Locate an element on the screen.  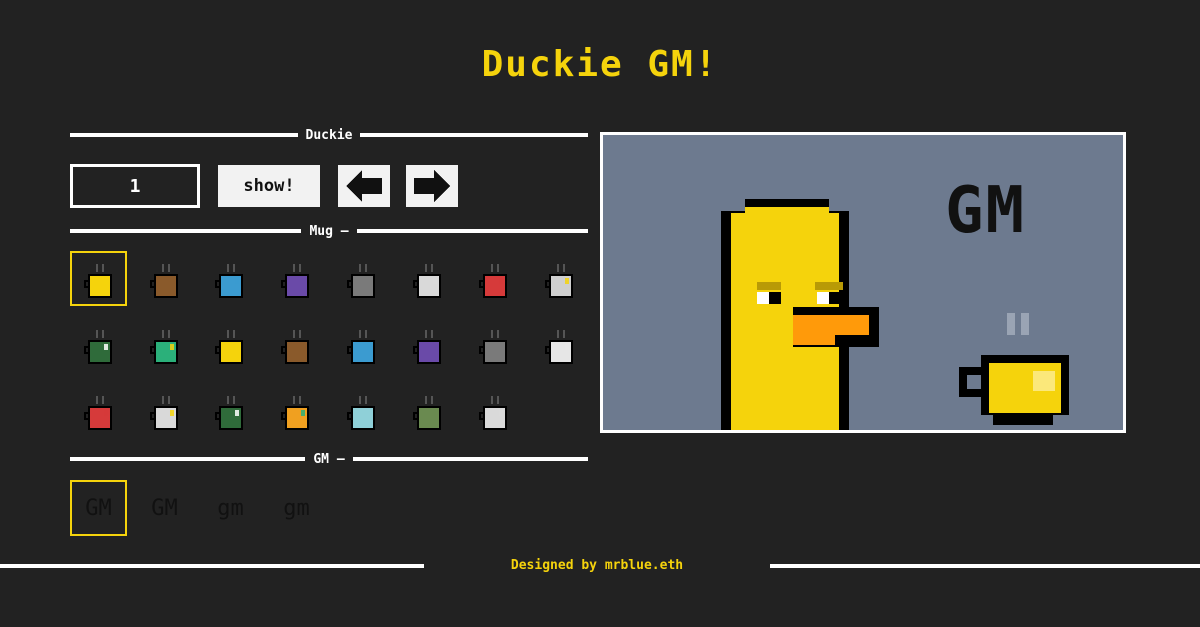
mug-section-divider: Mug – is located at coordinates (329, 231).